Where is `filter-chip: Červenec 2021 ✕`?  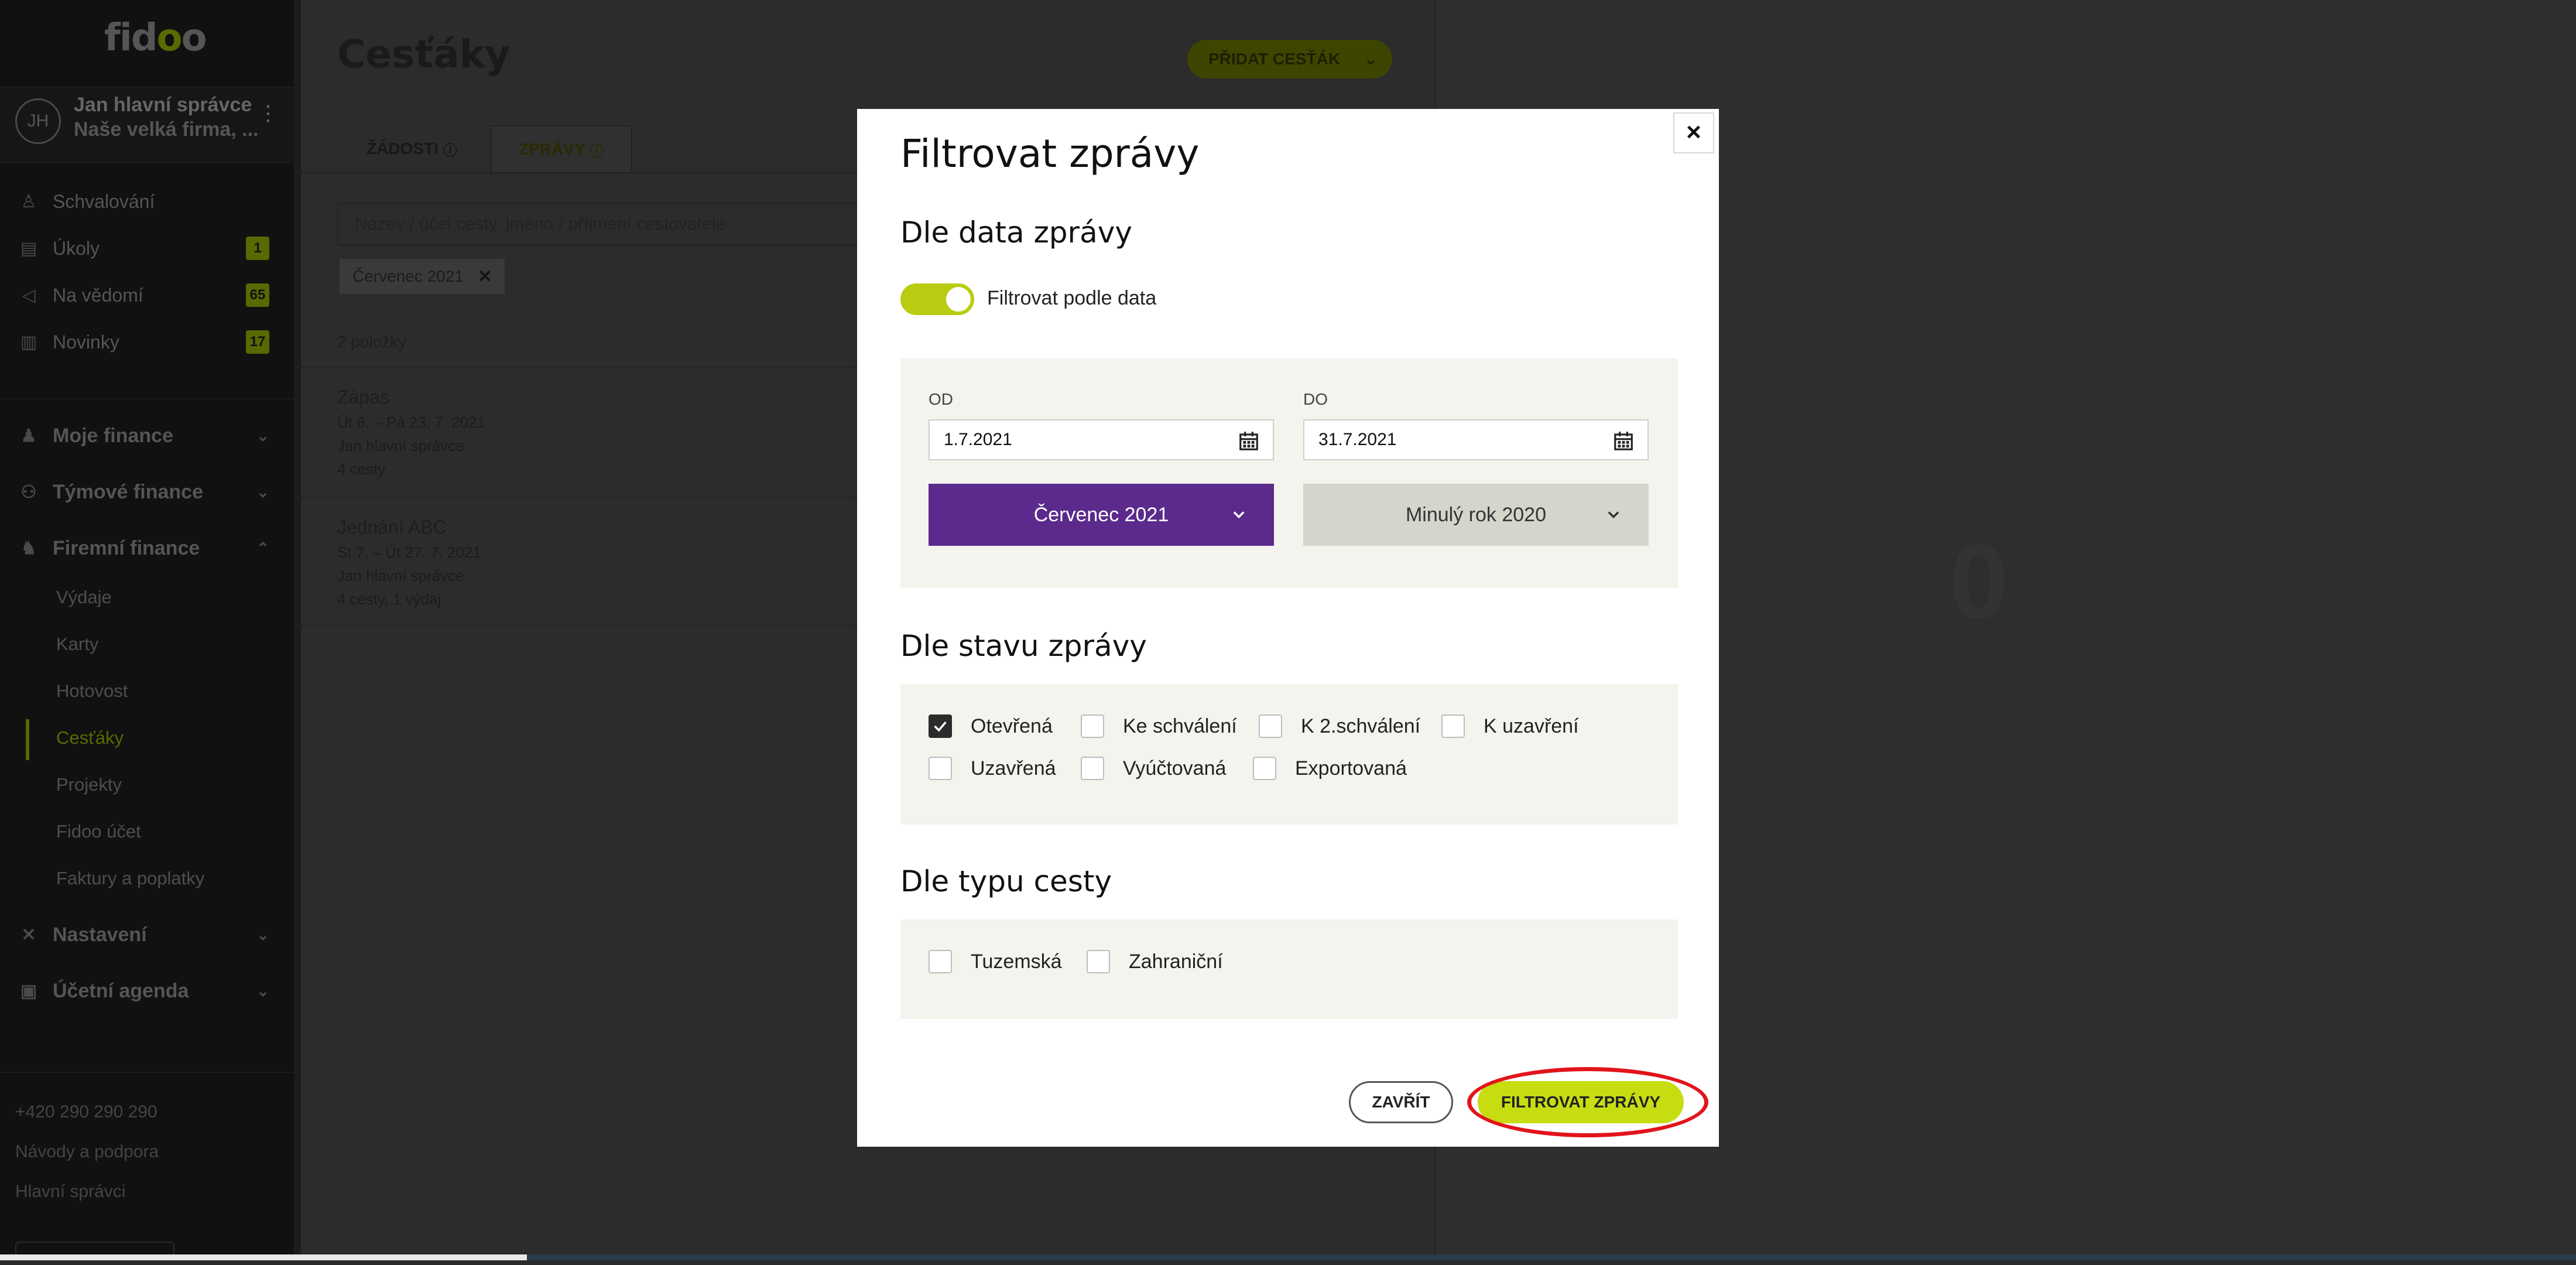
filter-chip: Červenec 2021 ✕ is located at coordinates (422, 276).